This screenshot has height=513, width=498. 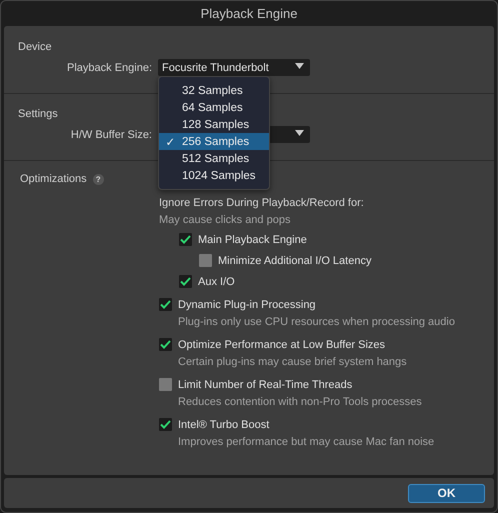 I want to click on menu-item: ✓ 256 Samples, so click(x=214, y=141).